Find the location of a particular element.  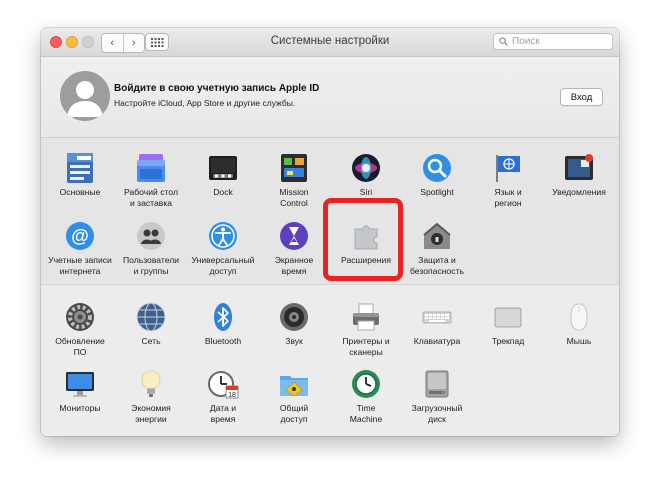

pref-label: Принтеры и сканеры is located at coordinates (366, 346).